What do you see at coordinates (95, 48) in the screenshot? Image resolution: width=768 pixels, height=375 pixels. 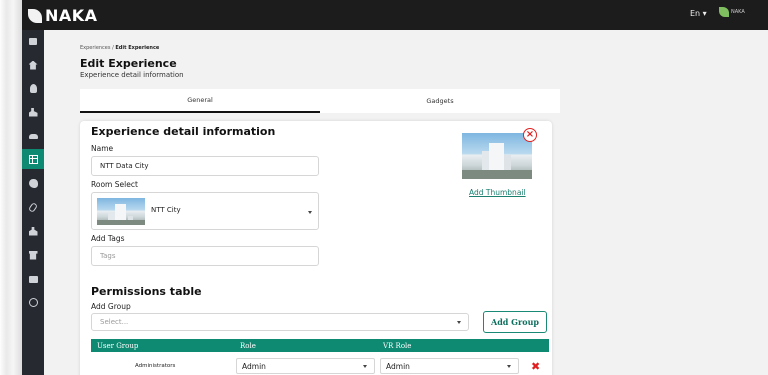 I see `breadcrumb-parent: Experiences` at bounding box center [95, 48].